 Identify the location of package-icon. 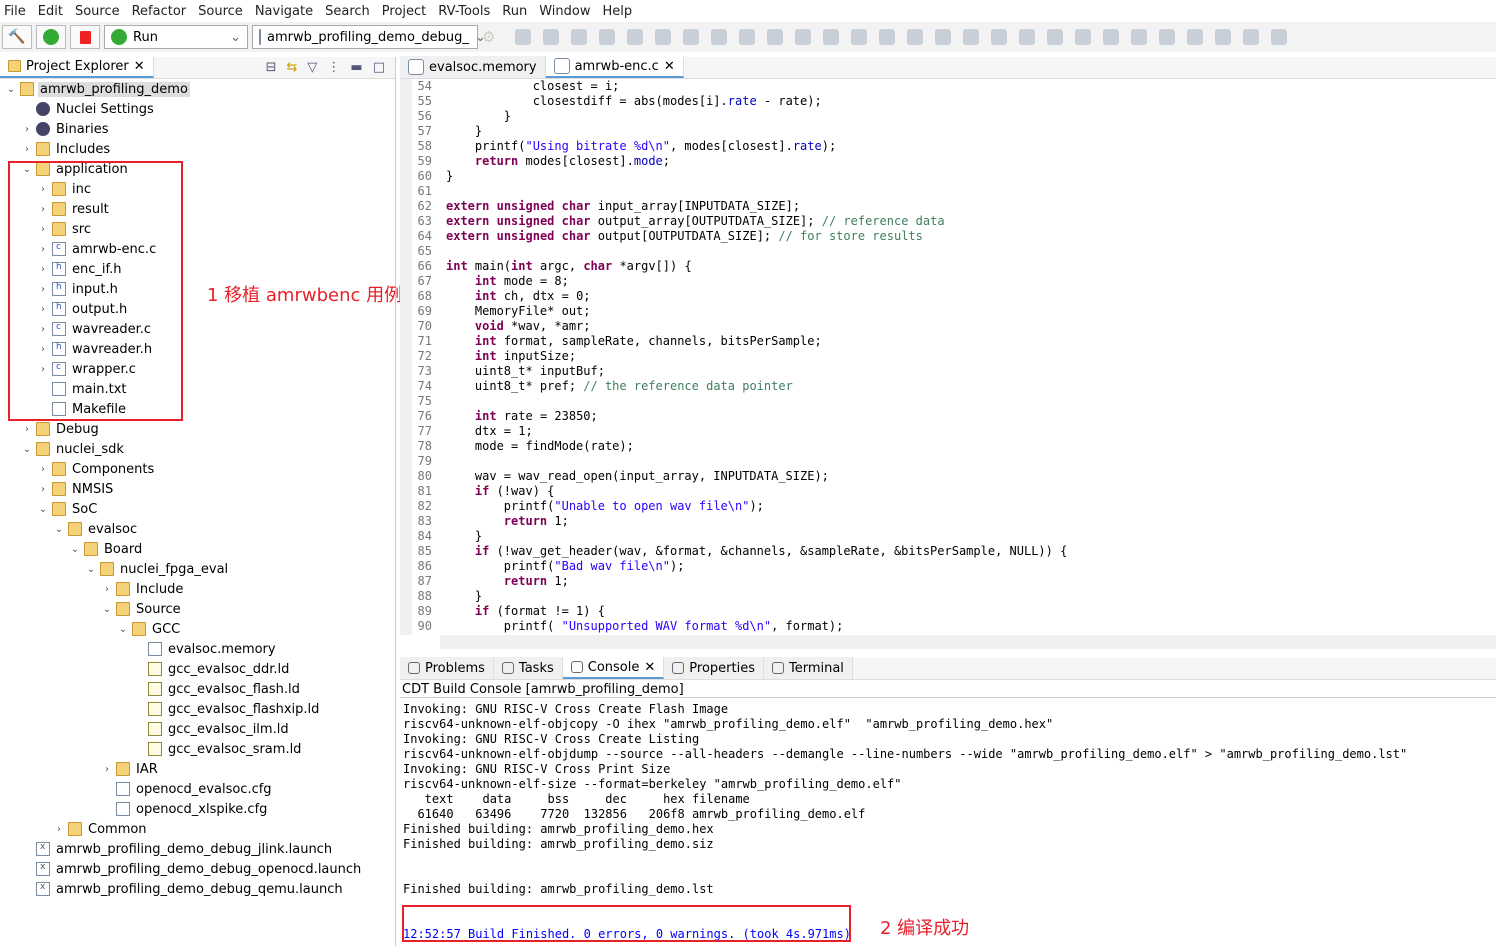
(915, 37).